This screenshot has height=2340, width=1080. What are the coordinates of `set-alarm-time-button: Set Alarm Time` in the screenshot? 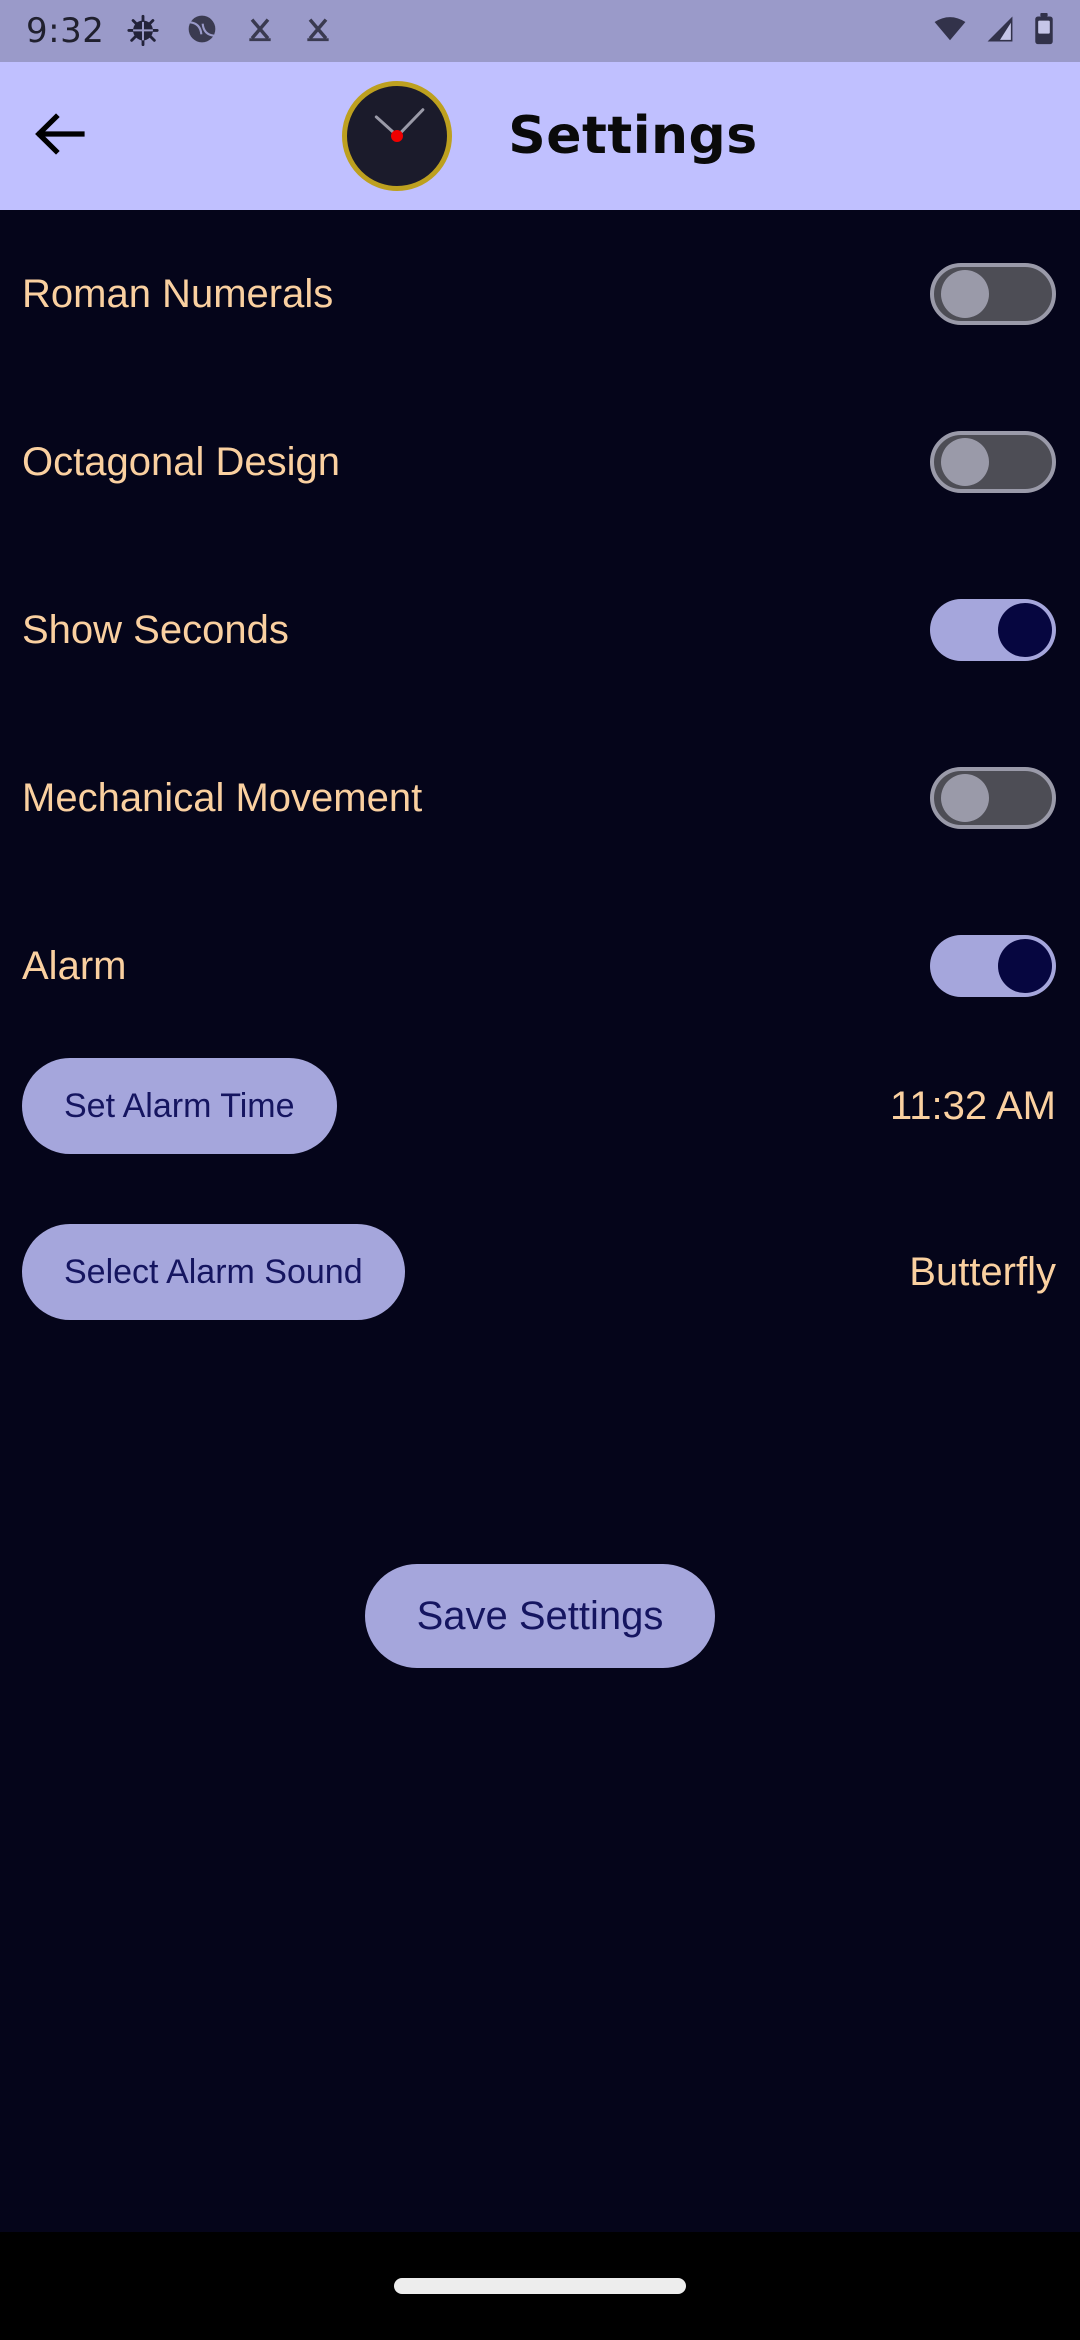 It's located at (179, 1106).